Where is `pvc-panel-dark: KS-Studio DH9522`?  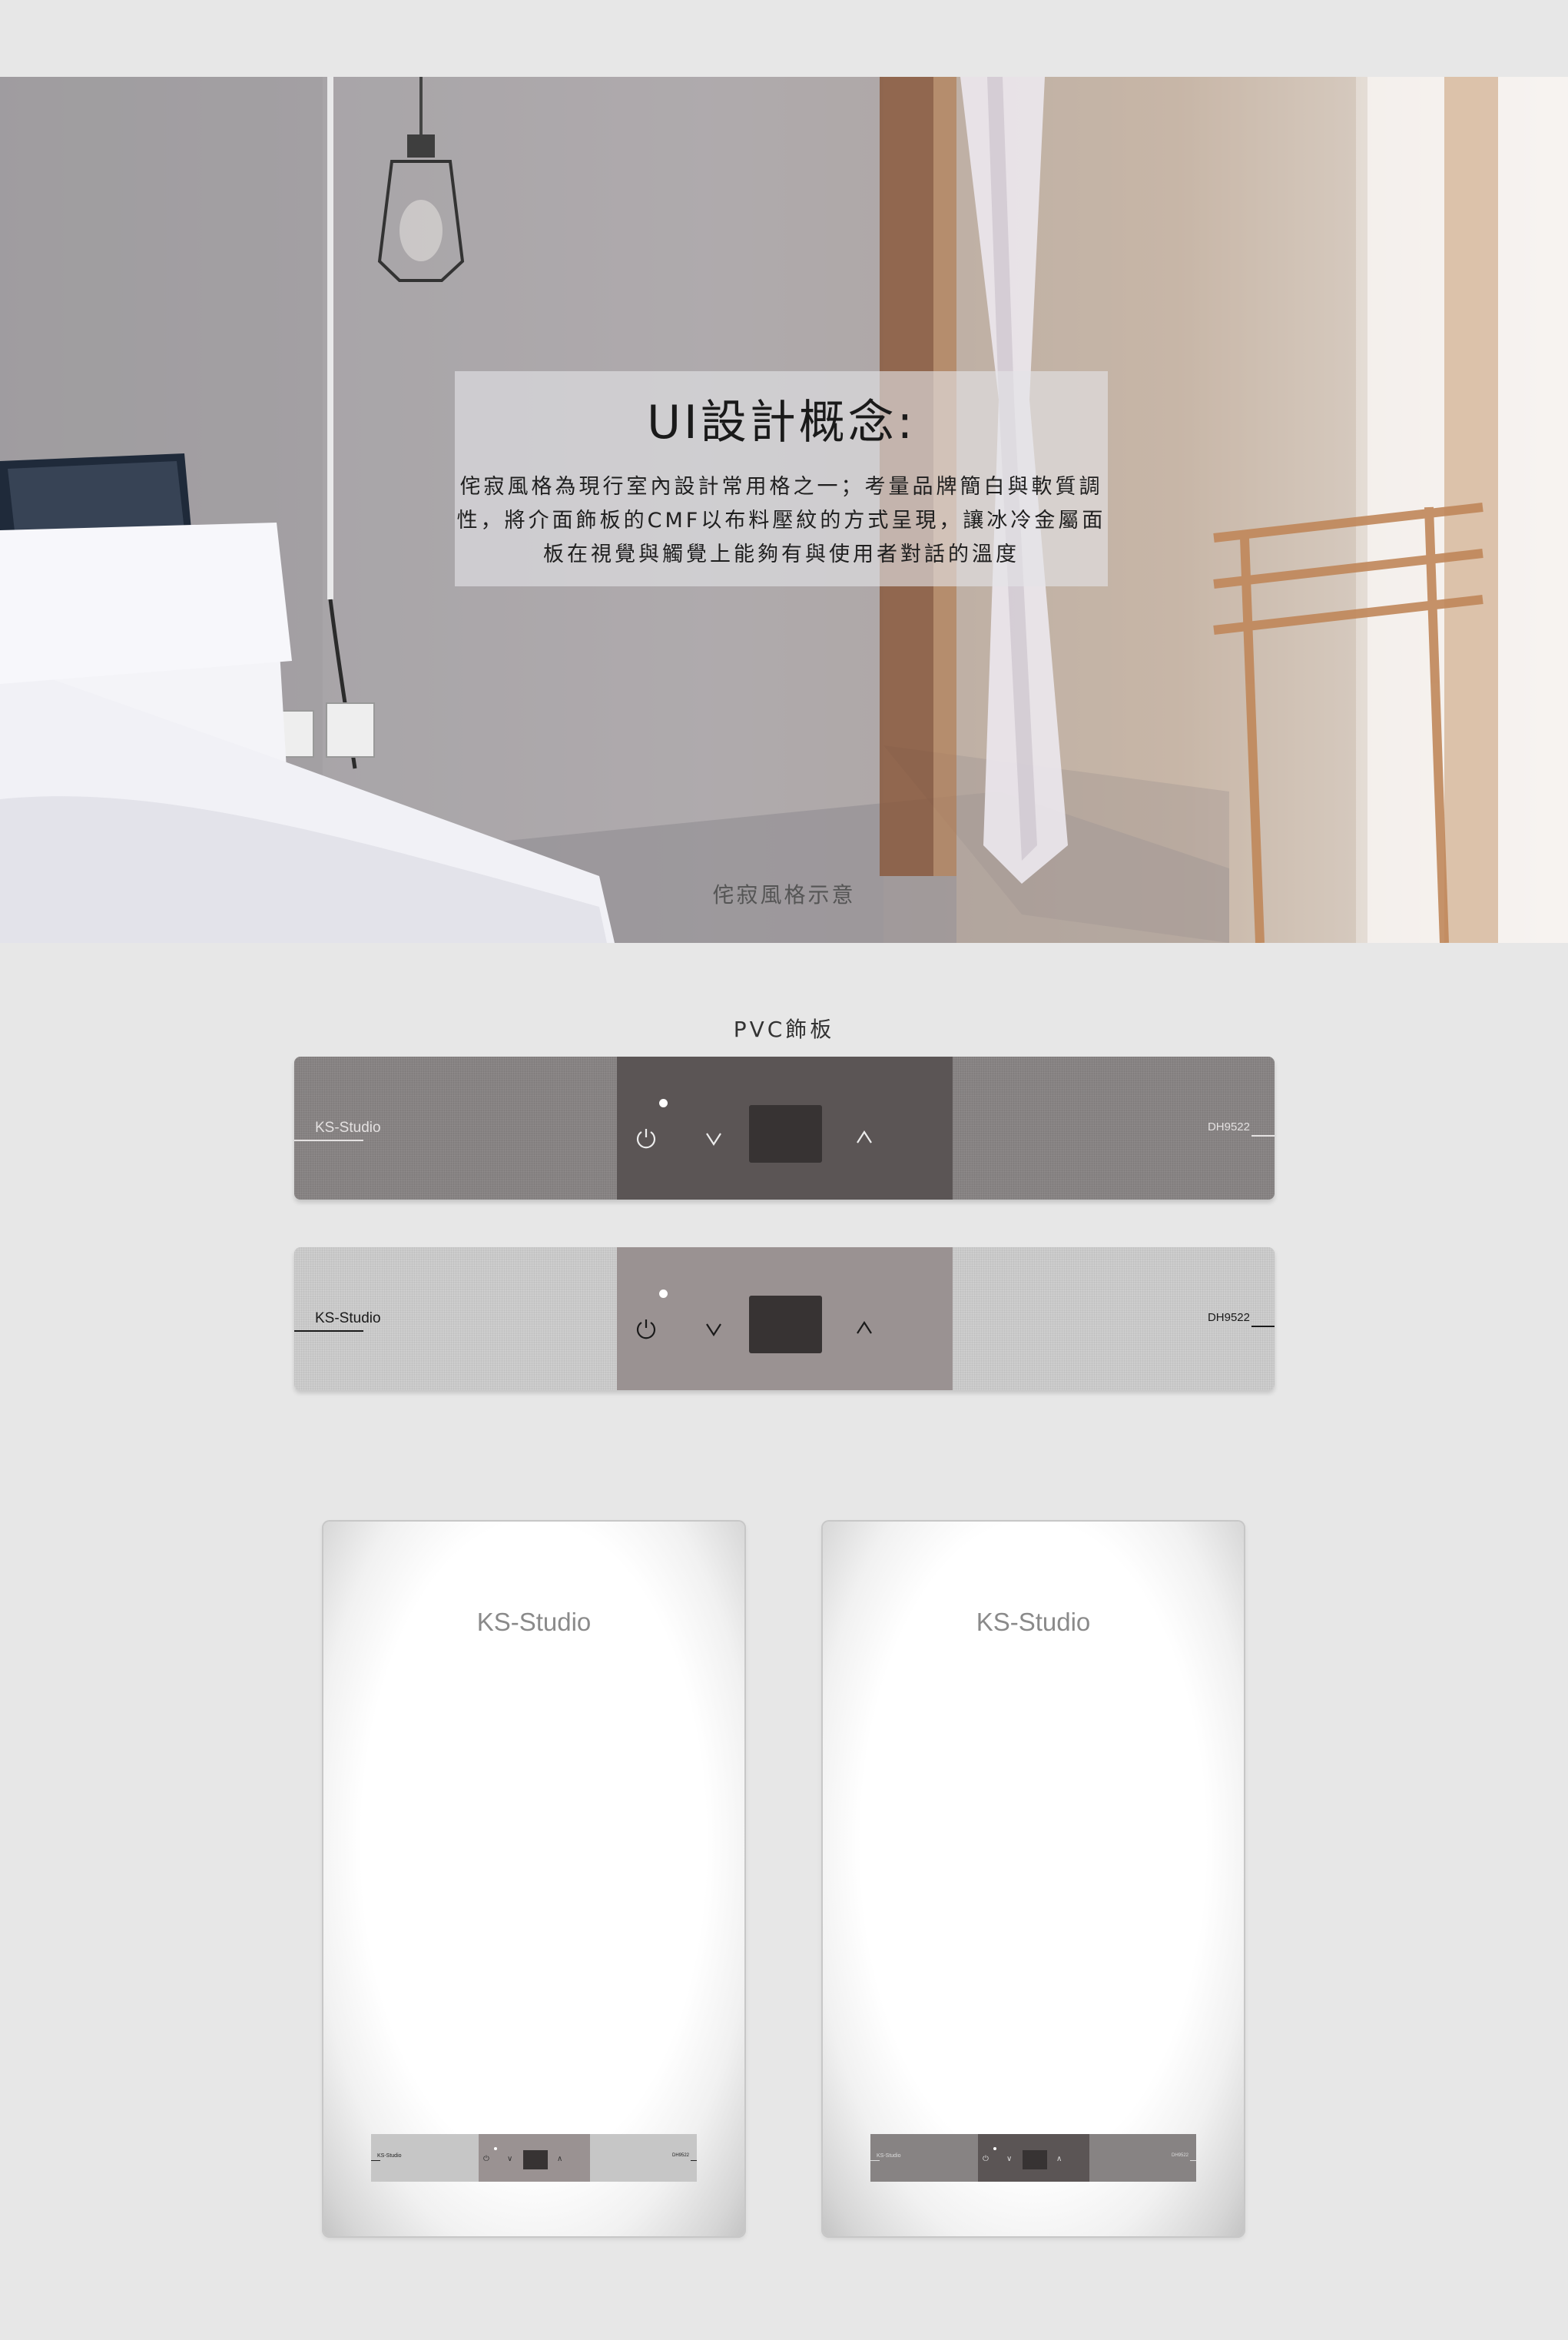
pvc-panel-dark: KS-Studio DH9522 is located at coordinates (784, 1128).